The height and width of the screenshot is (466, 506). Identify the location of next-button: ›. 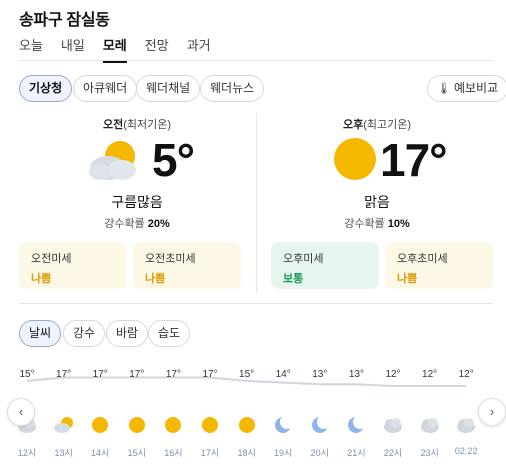
(492, 412).